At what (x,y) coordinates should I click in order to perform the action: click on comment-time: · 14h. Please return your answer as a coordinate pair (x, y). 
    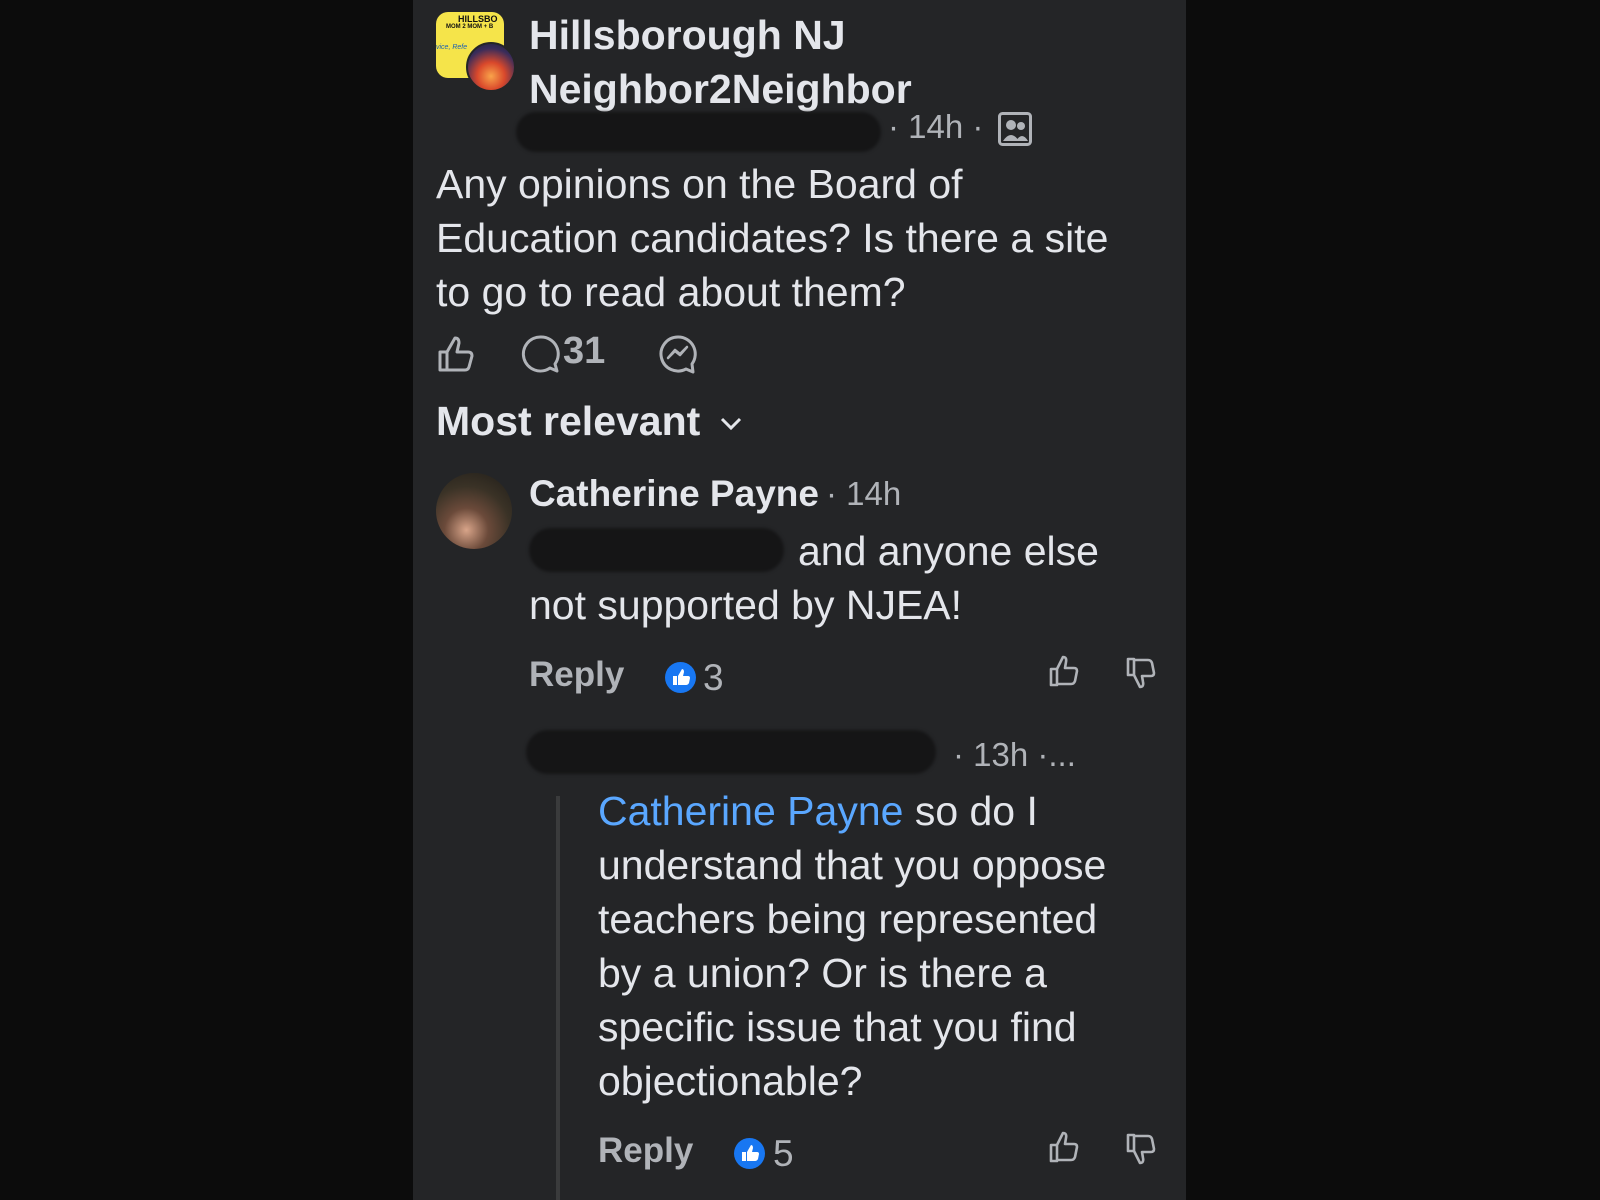
    Looking at the image, I should click on (864, 493).